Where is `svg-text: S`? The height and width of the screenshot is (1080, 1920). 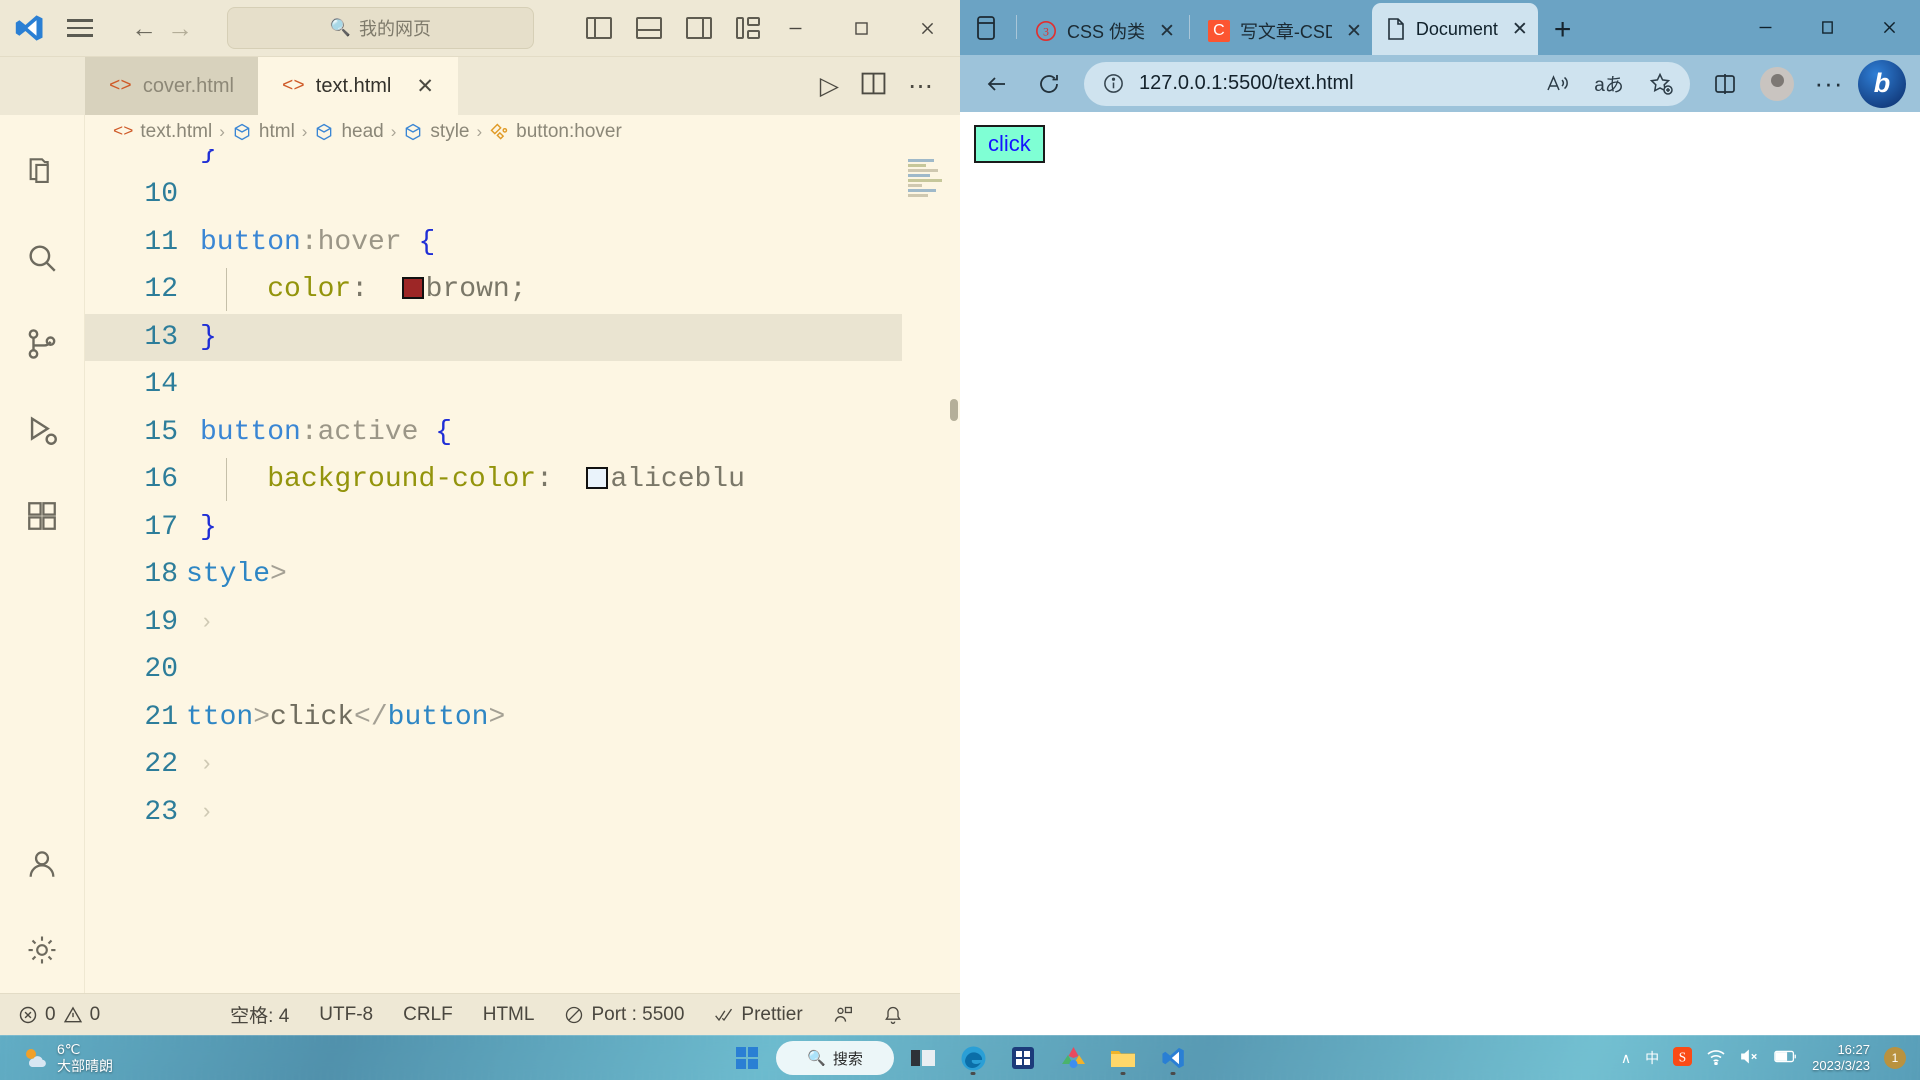 svg-text: S is located at coordinates (1682, 1056).